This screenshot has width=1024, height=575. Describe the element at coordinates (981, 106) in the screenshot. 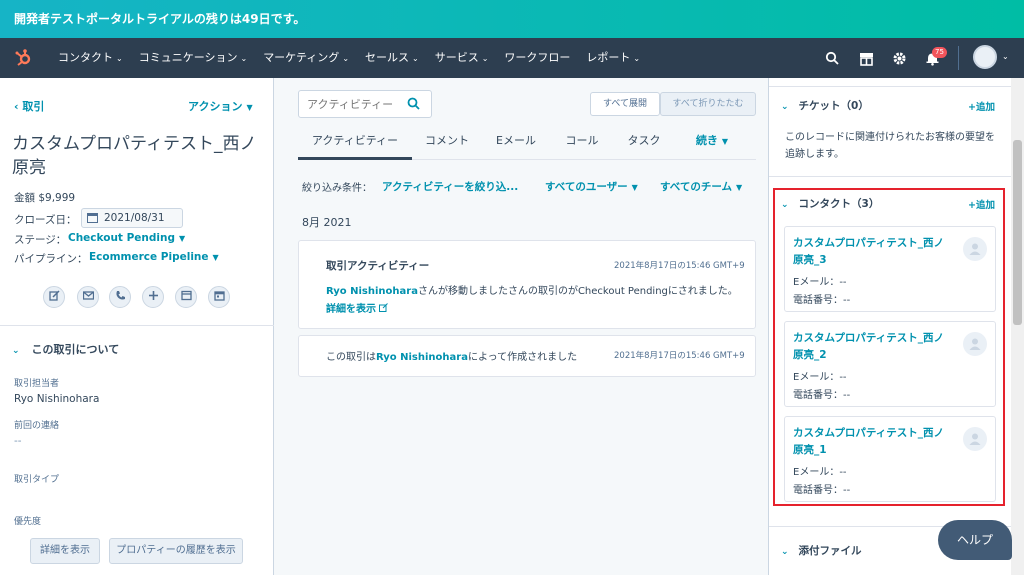

I see `add-ticket-link: +追加` at that location.